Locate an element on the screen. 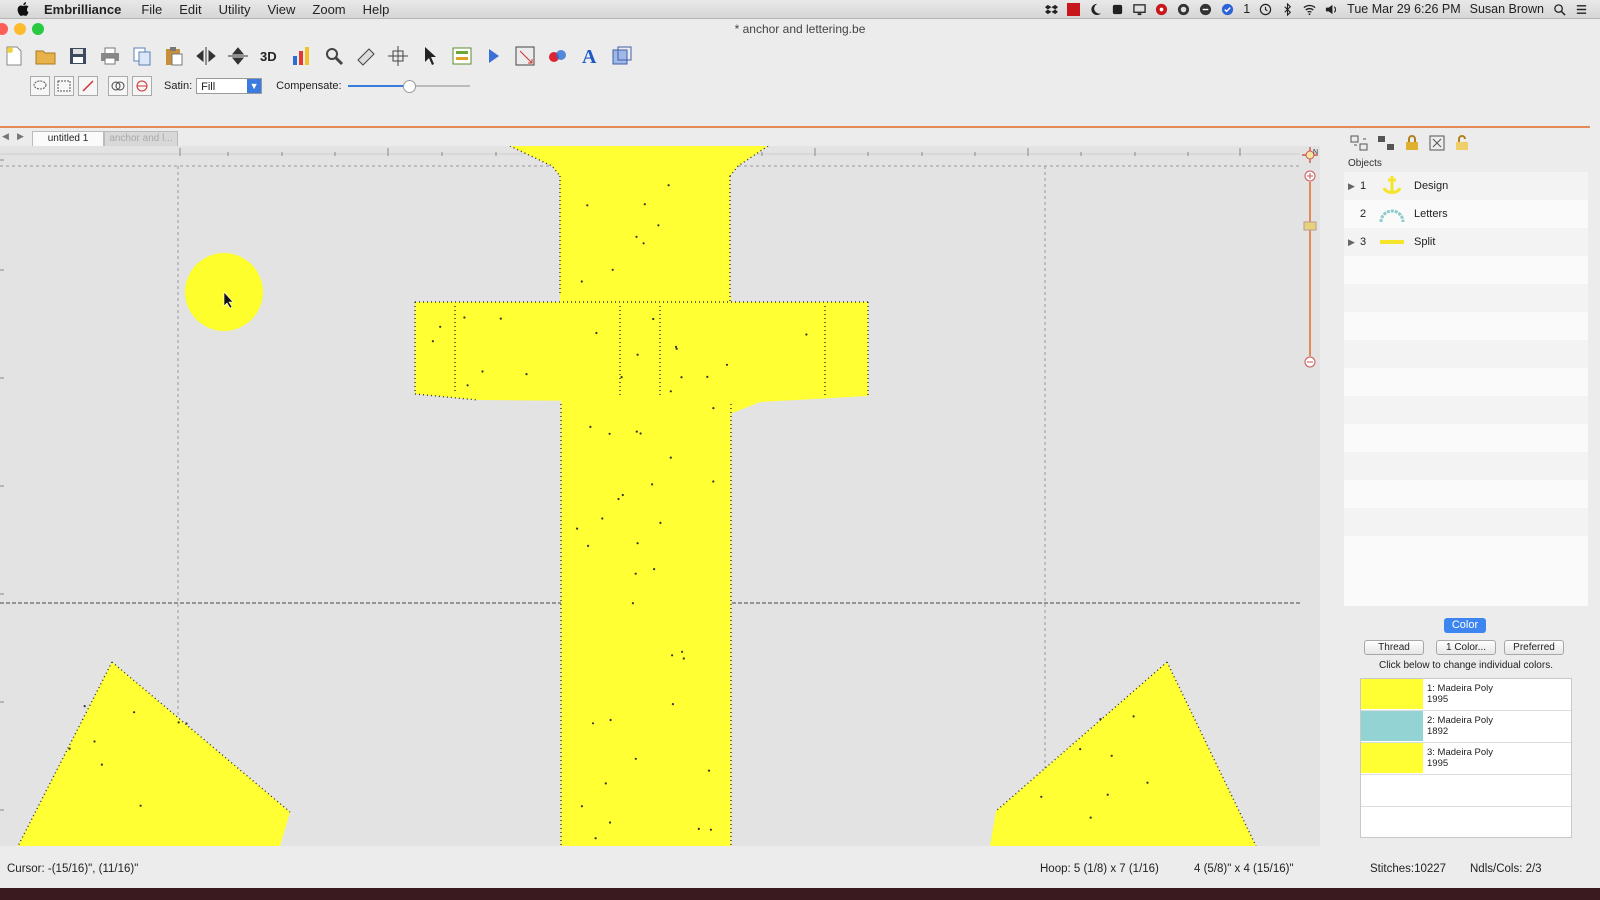 Image resolution: width=1600 pixels, height=900 pixels. cloud-icon is located at coordinates (1183, 9).